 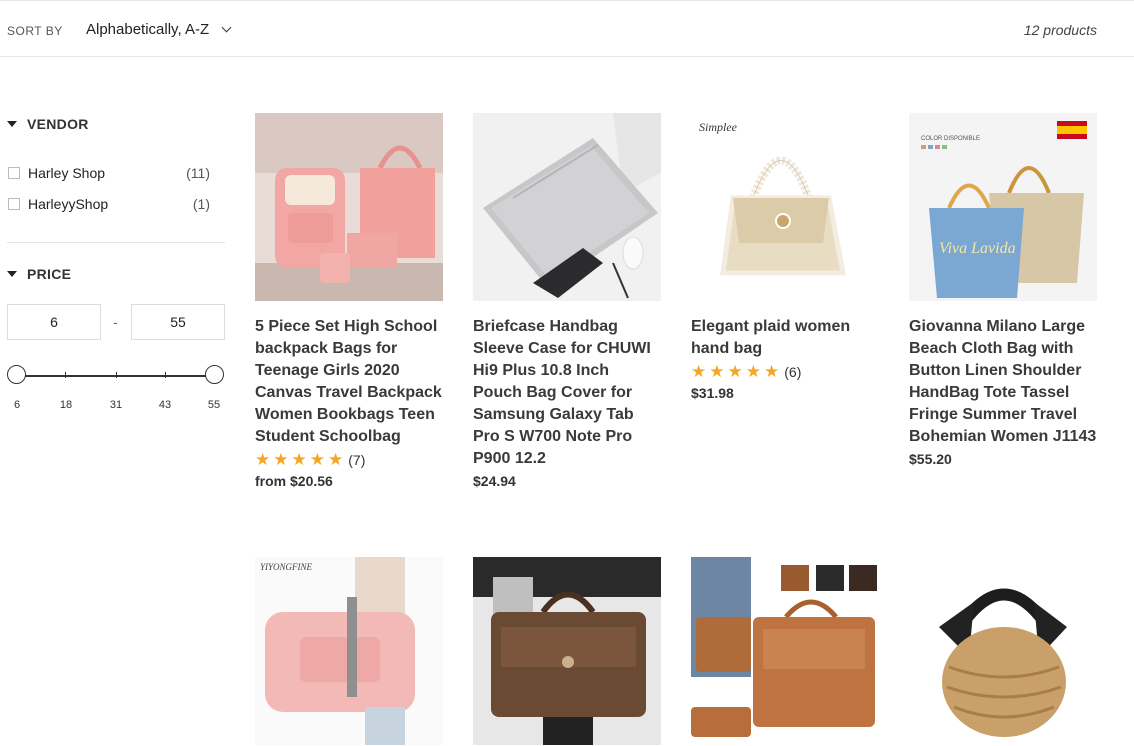 What do you see at coordinates (214, 374) in the screenshot?
I see `price-slider-max-handle` at bounding box center [214, 374].